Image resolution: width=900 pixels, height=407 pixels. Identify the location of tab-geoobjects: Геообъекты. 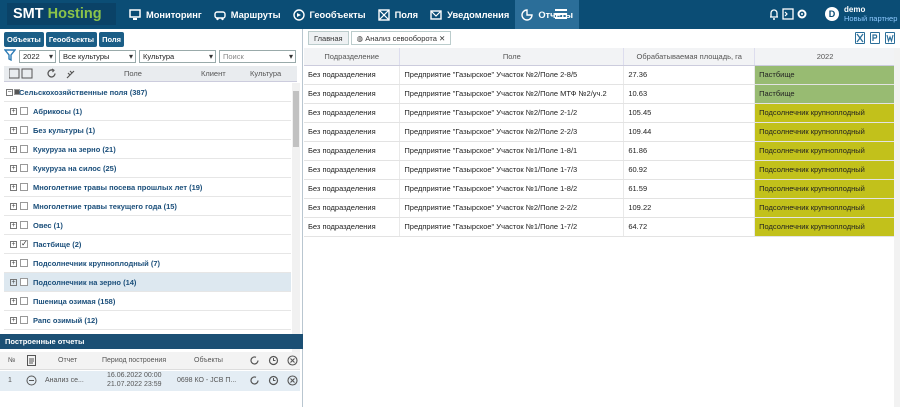
(71, 39).